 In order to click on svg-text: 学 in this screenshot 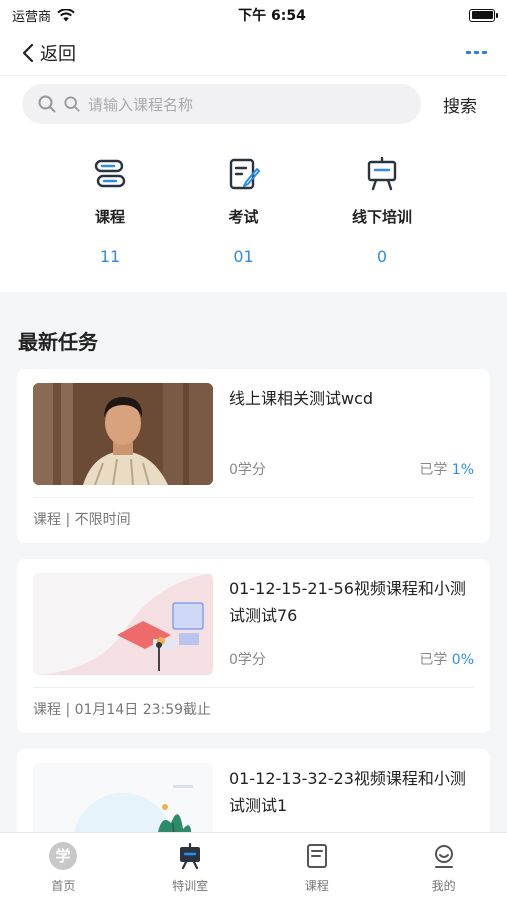, I will do `click(63, 856)`.